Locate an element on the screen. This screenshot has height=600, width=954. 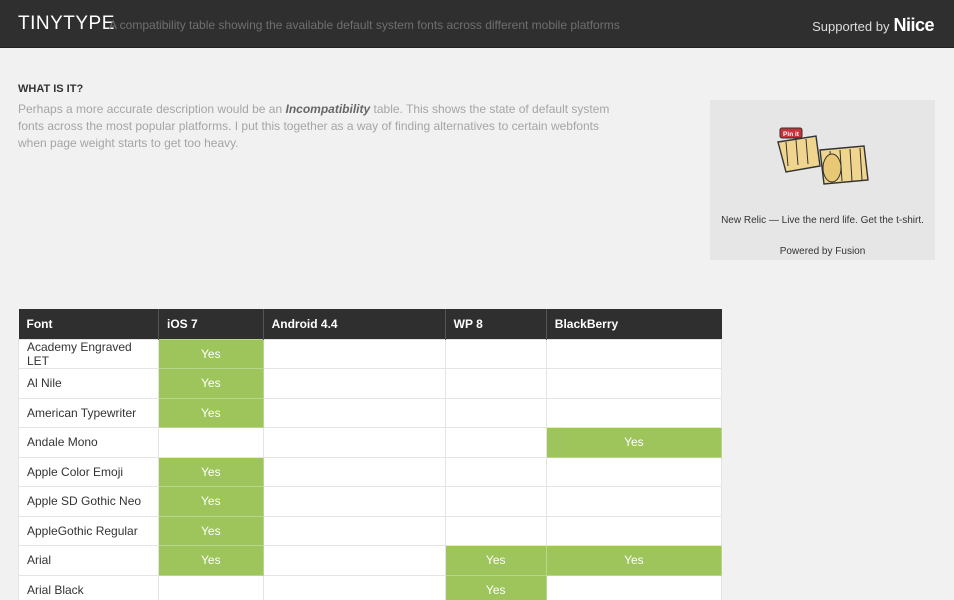
supported-by-label: Supported by is located at coordinates (851, 26).